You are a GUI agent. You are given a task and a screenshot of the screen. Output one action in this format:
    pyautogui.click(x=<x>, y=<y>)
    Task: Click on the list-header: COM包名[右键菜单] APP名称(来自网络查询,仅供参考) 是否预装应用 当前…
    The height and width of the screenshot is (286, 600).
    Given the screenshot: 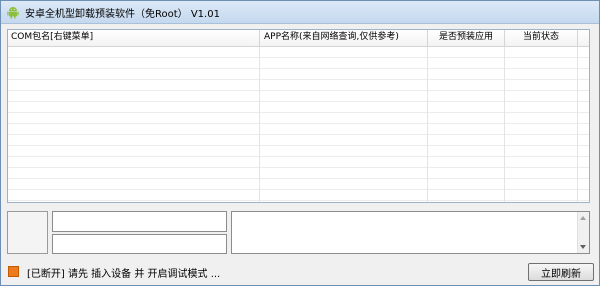 What is the action you would take?
    pyautogui.click(x=298, y=38)
    